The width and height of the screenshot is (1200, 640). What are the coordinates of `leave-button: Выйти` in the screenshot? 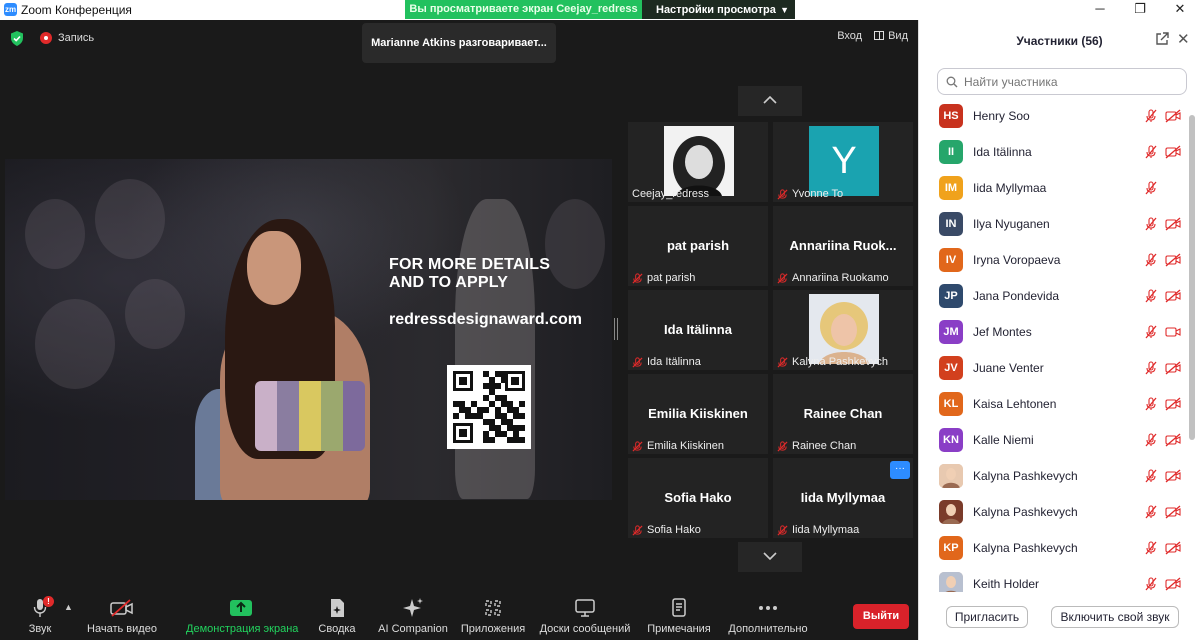 It's located at (881, 616).